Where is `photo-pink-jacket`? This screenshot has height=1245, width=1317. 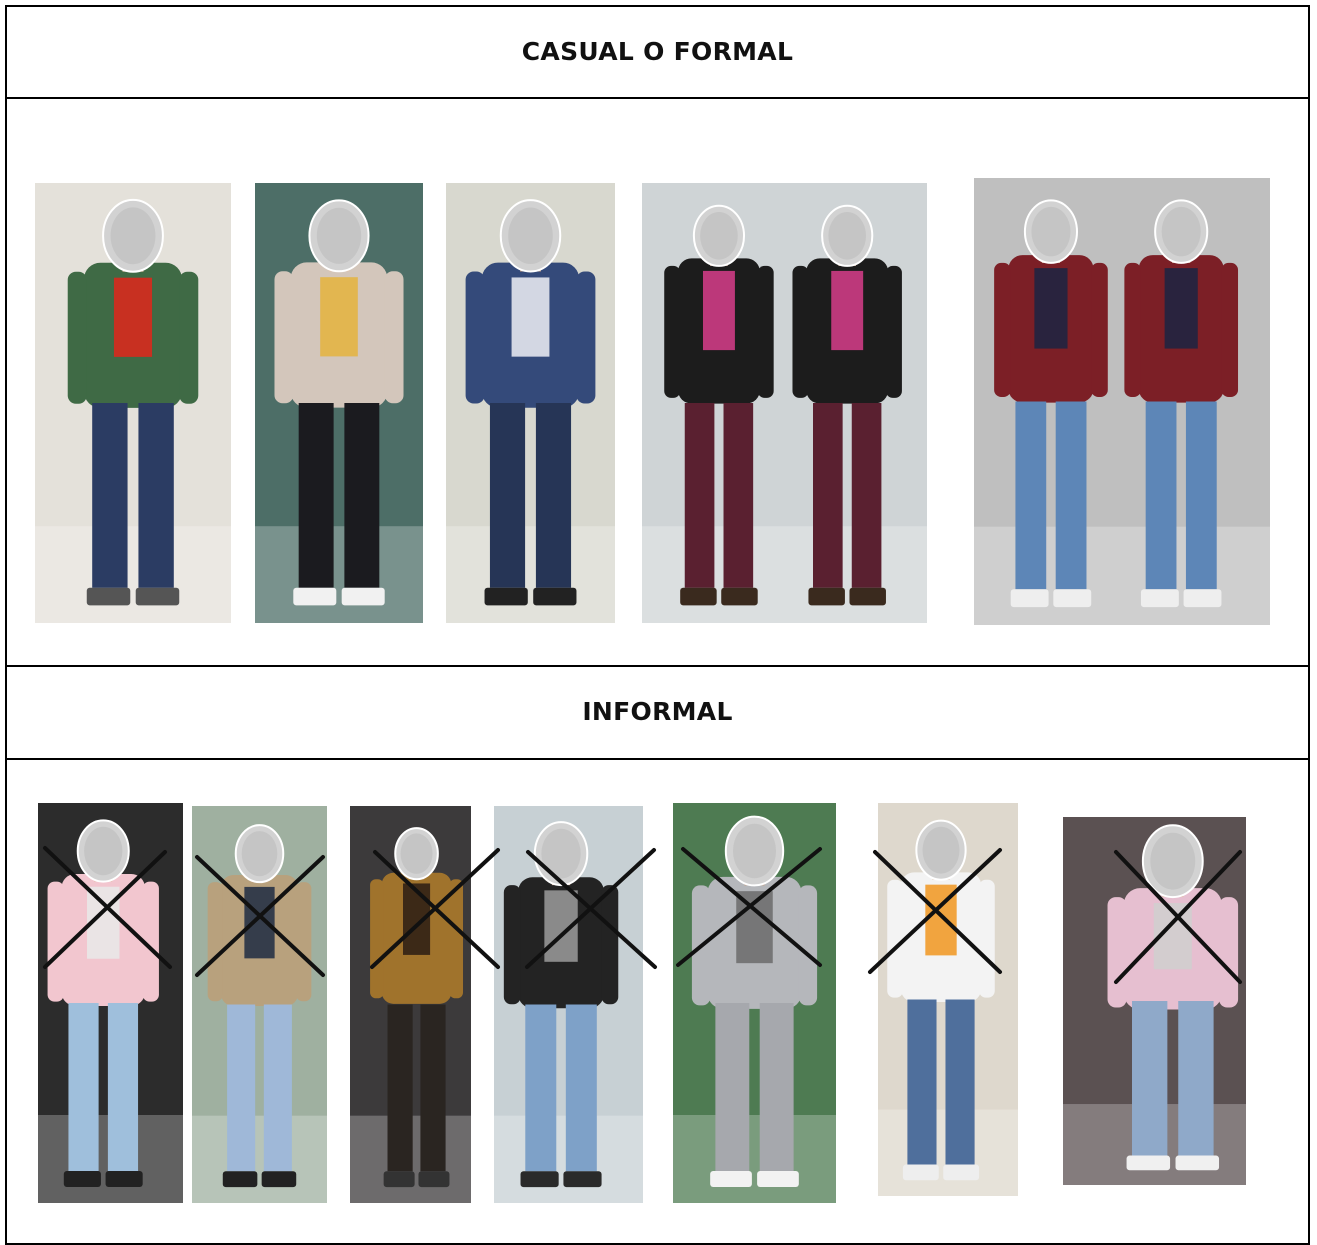
photo-pink-jacket is located at coordinates (110, 1003).